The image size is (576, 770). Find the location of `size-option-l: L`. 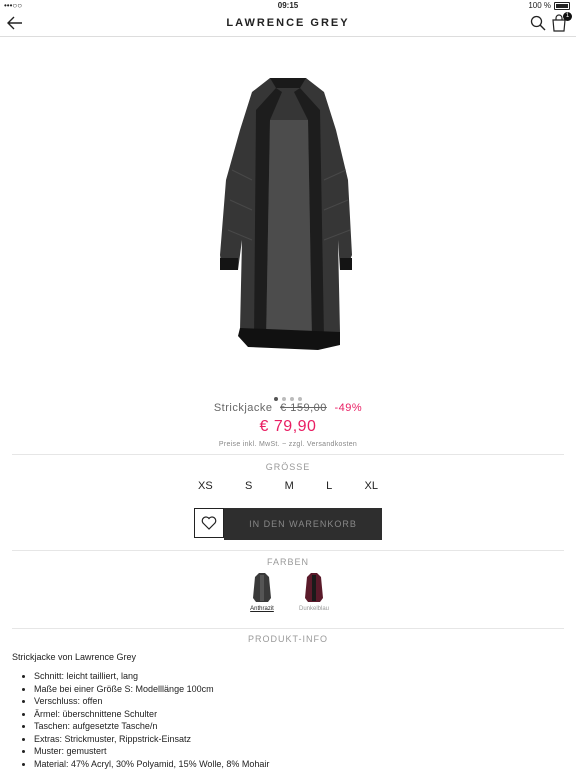

size-option-l: L is located at coordinates (329, 487).